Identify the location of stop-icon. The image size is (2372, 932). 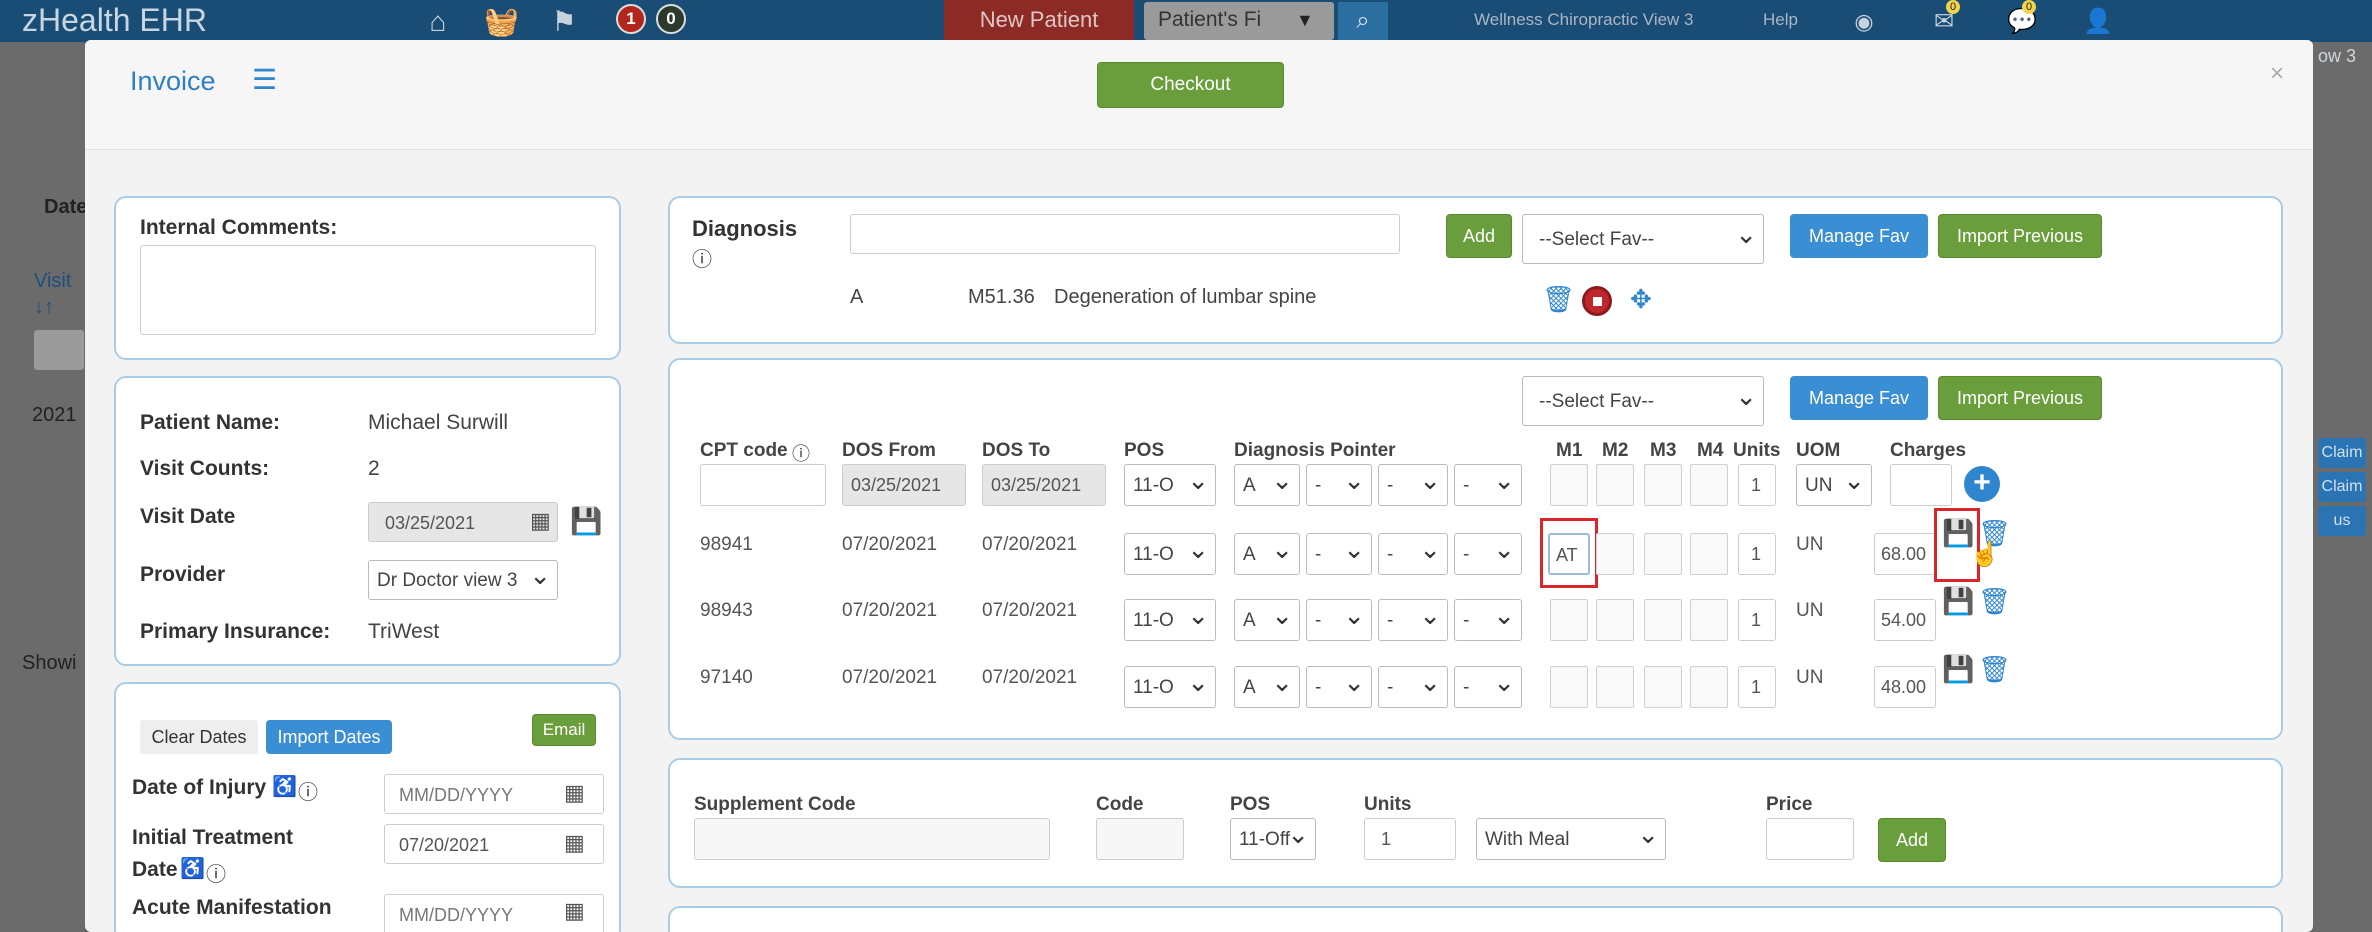
(1597, 301).